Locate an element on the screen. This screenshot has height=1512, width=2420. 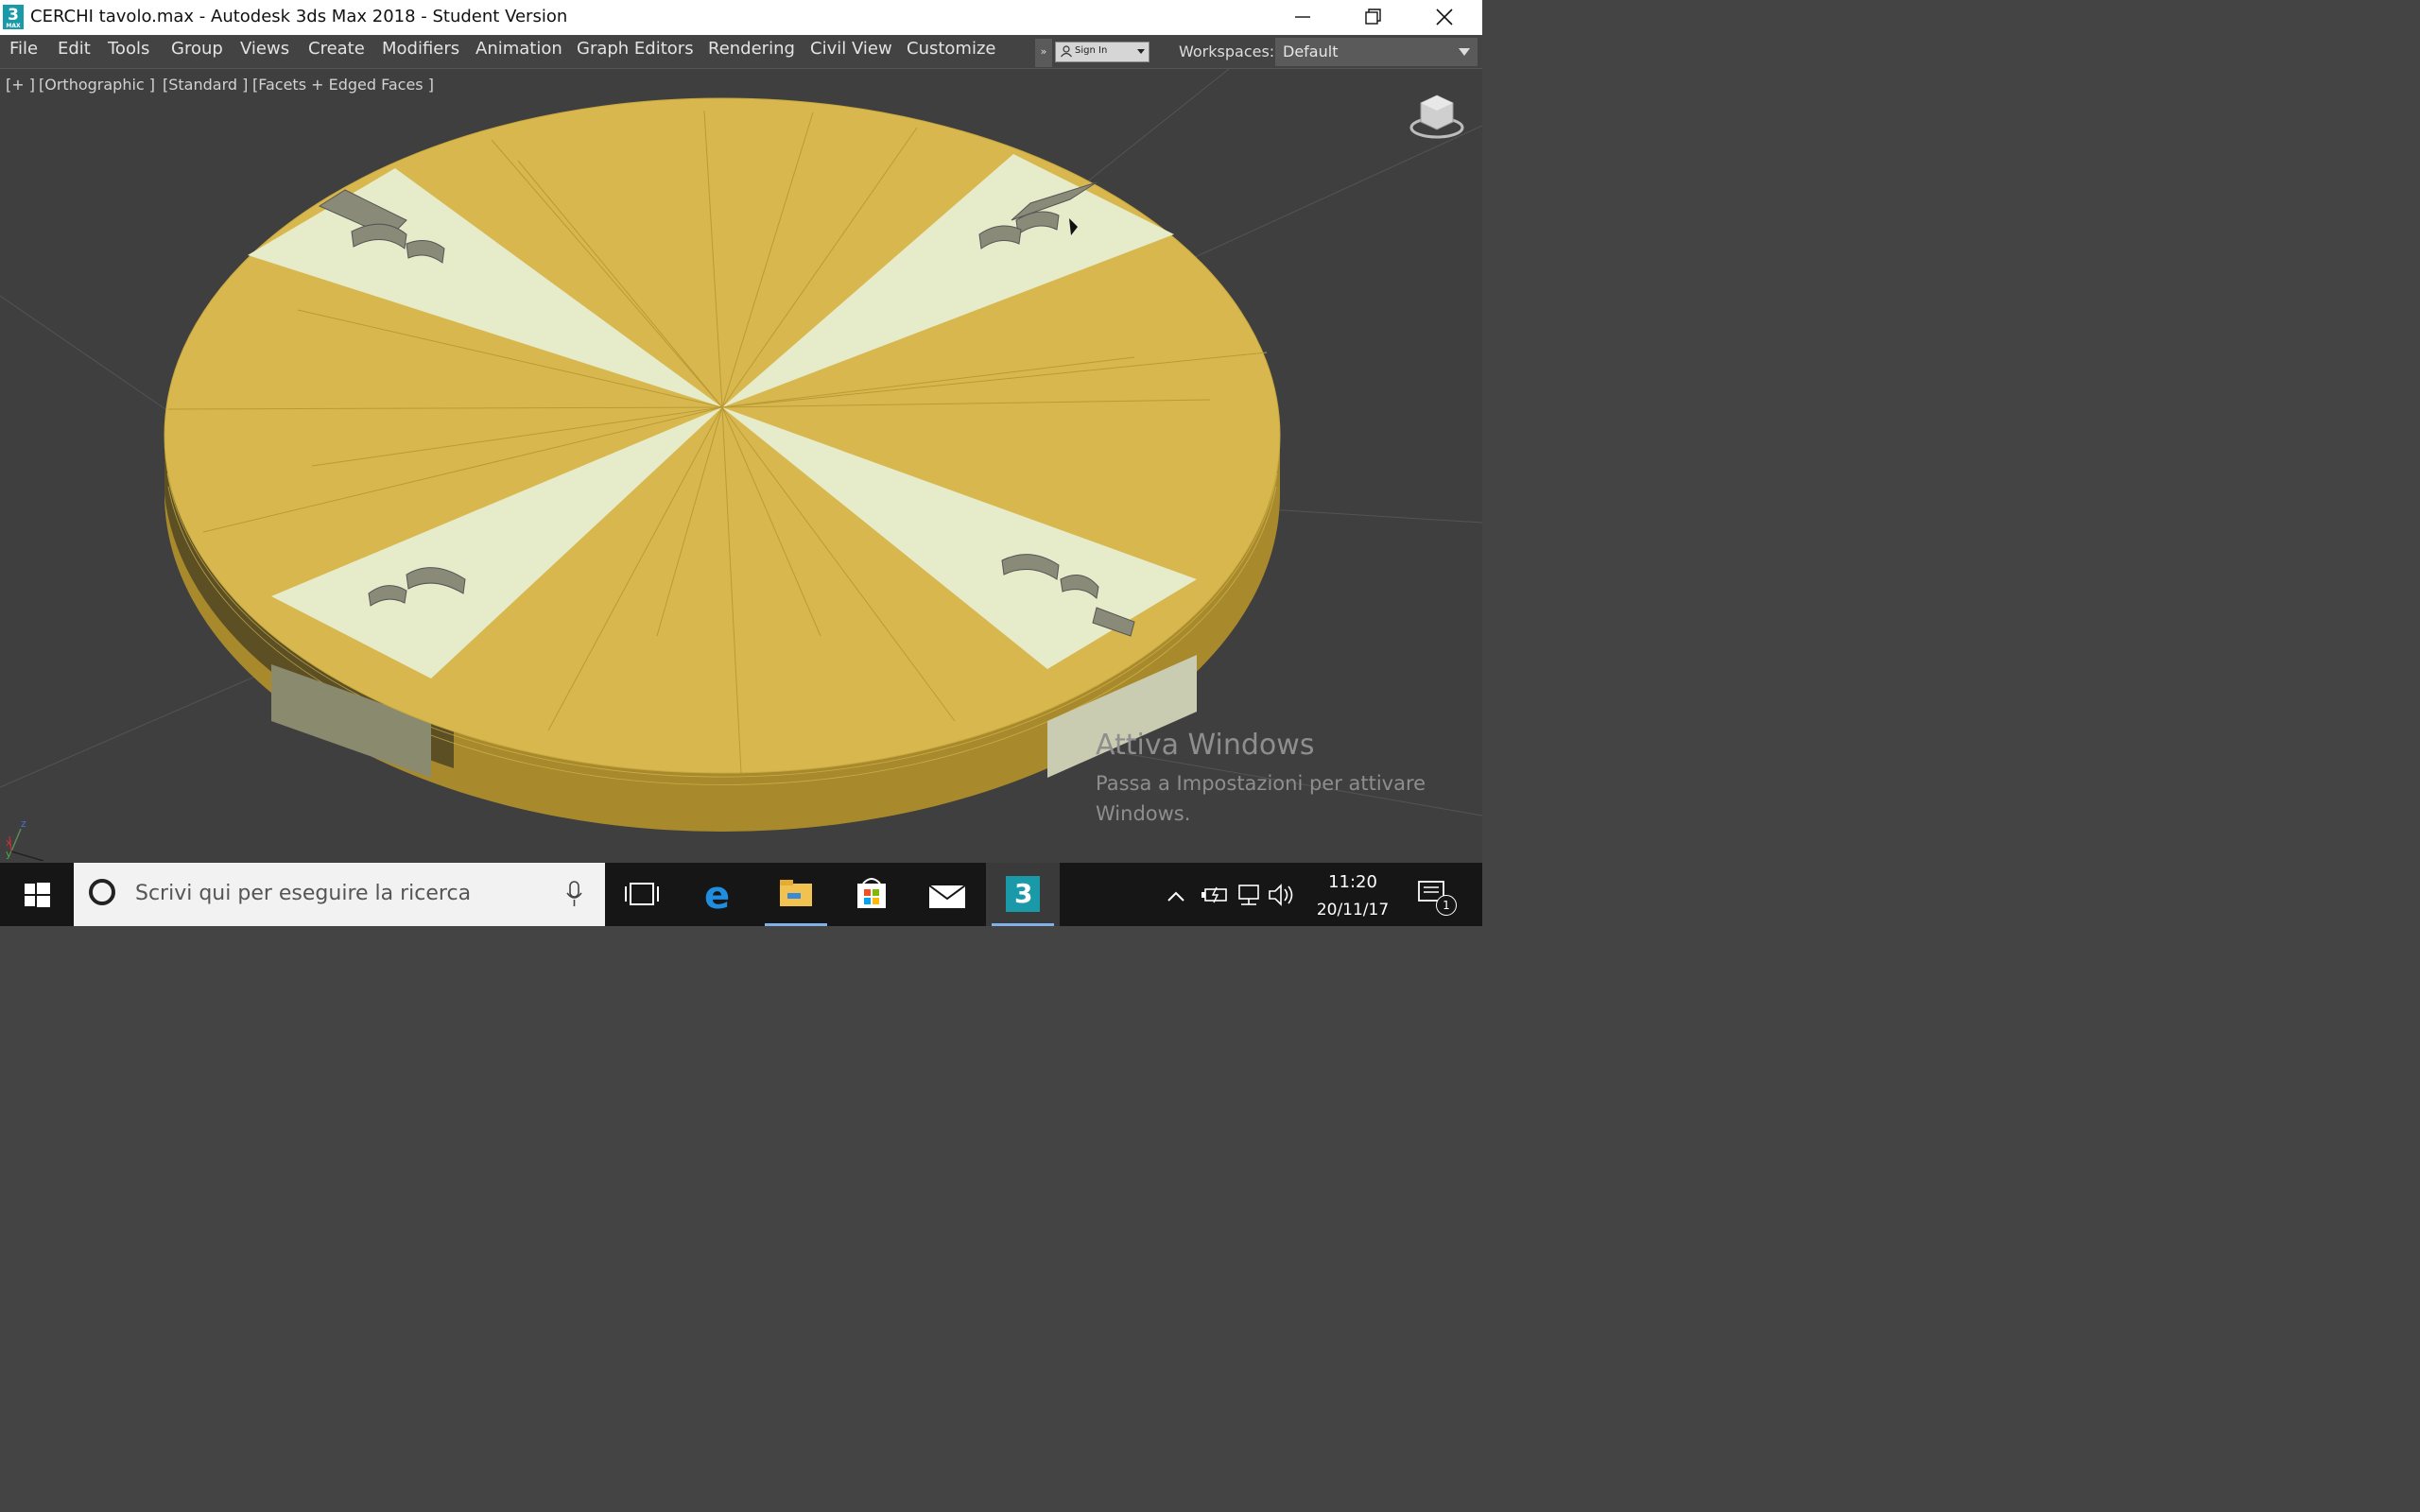
3ds-max-taskbar-button: 3 is located at coordinates (1023, 894).